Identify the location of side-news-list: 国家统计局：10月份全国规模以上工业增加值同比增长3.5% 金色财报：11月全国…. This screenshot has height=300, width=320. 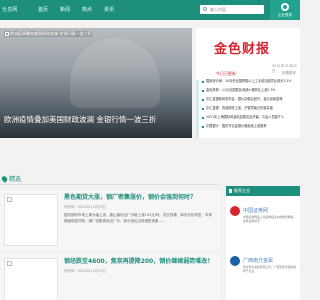
(249, 106).